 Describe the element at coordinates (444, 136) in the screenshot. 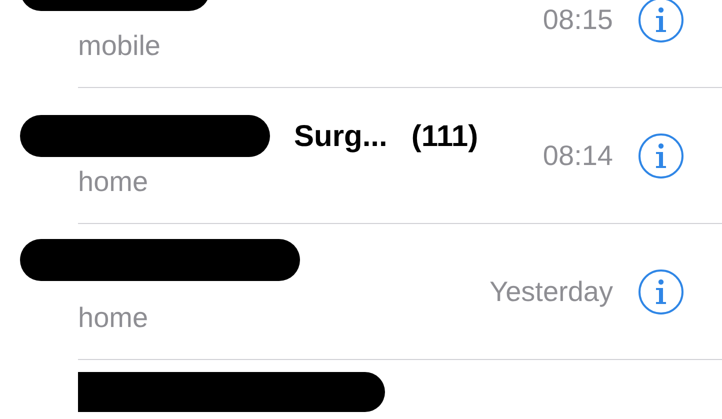

I see `call-count: (111)` at that location.